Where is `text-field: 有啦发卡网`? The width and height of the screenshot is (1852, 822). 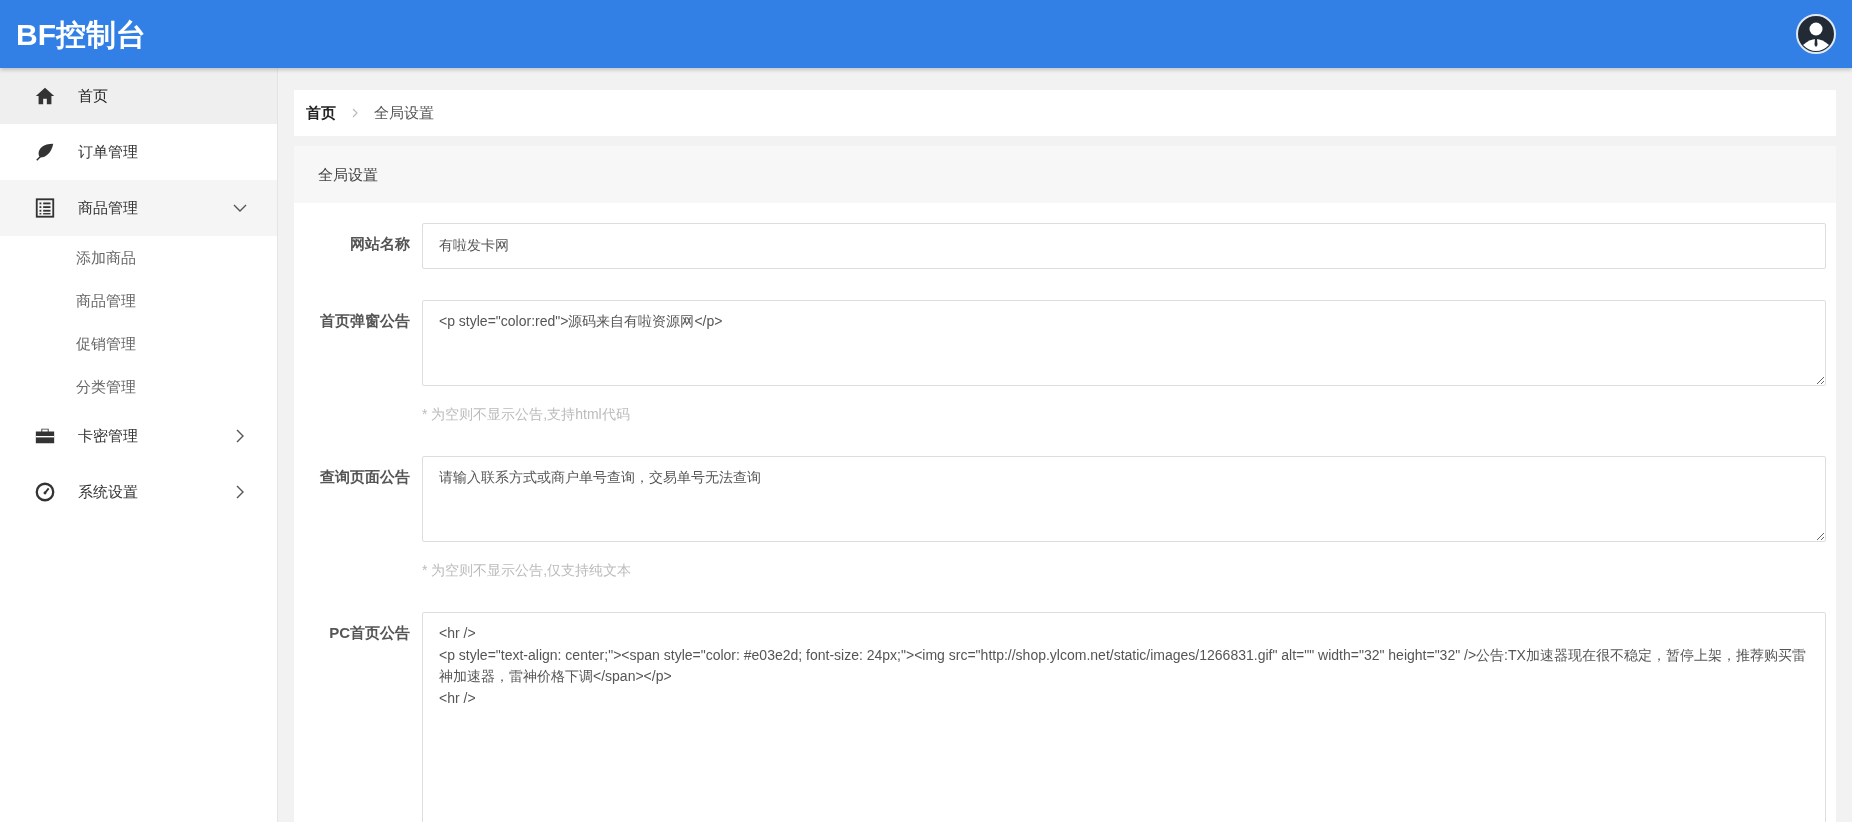
text-field: 有啦发卡网 is located at coordinates (1124, 246).